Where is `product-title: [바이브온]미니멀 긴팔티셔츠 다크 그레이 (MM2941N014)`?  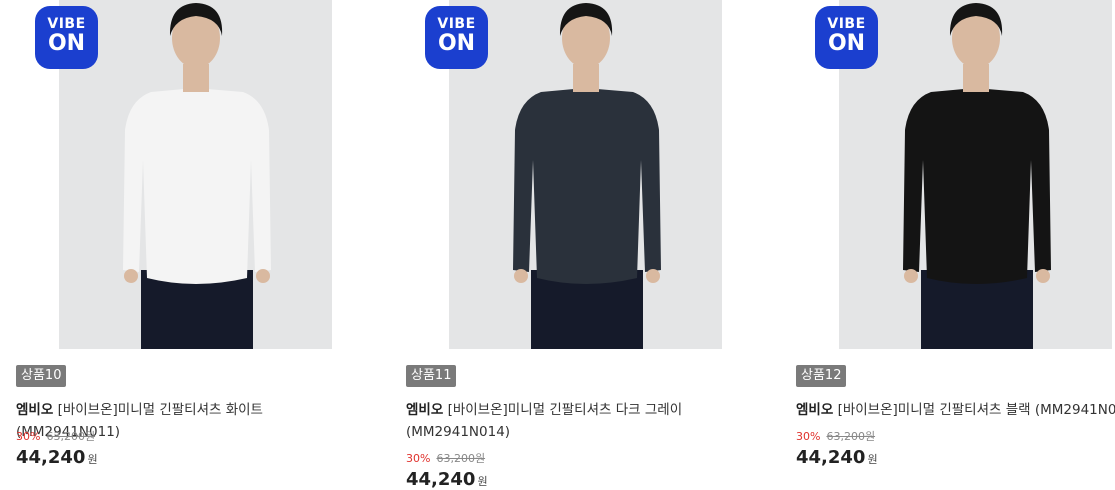 product-title: [바이브온]미니멀 긴팔티셔츠 다크 그레이 (MM2941N014) is located at coordinates (544, 421).